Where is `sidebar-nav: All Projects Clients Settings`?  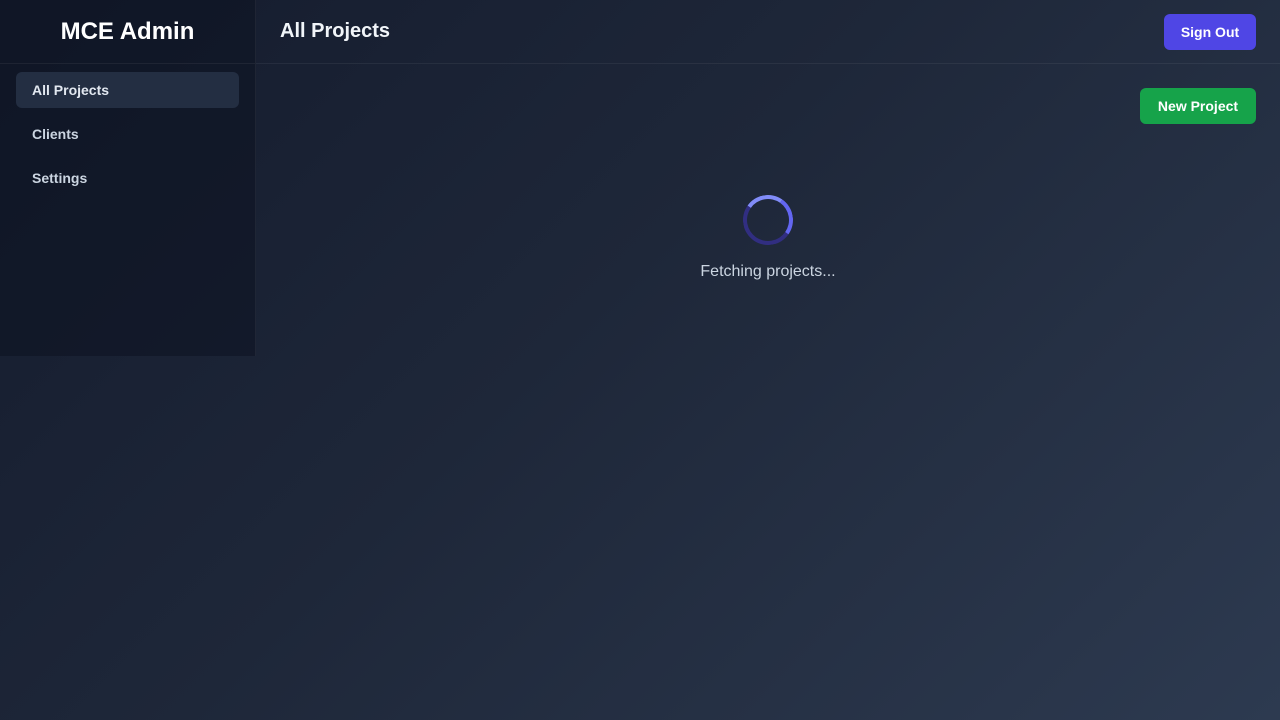
sidebar-nav: All Projects Clients Settings is located at coordinates (127, 138).